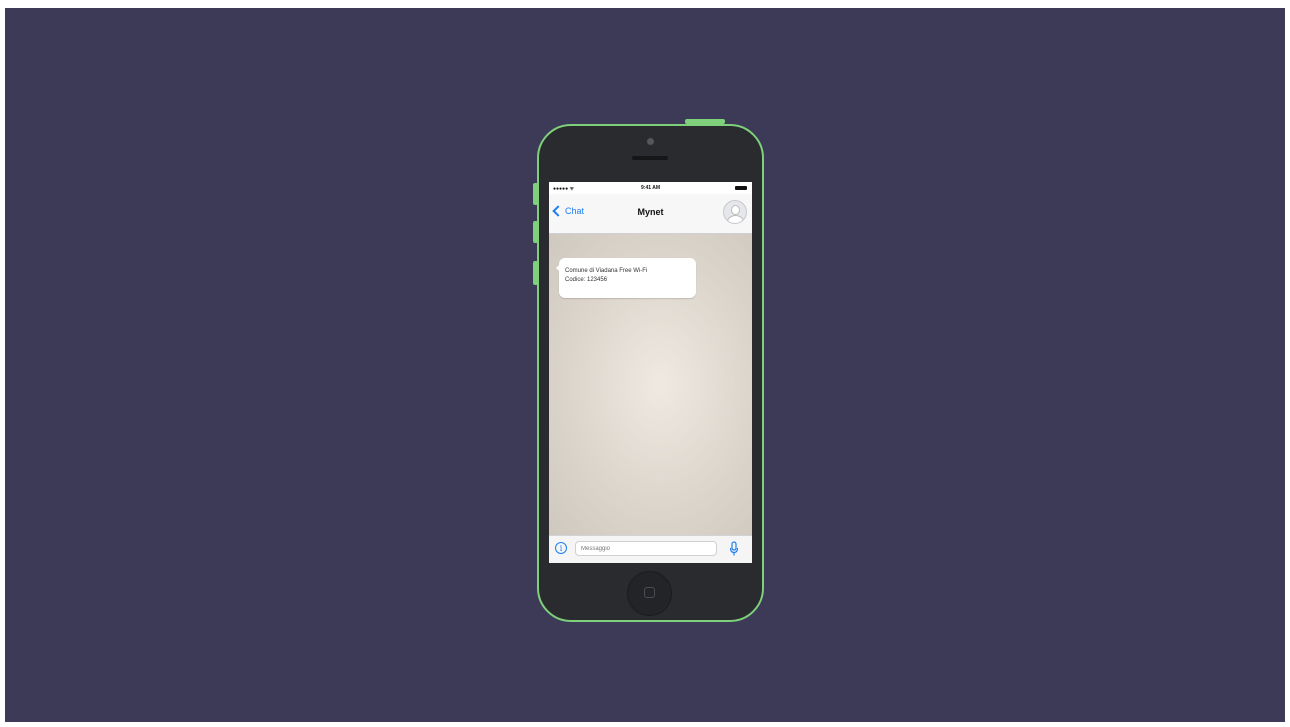 The height and width of the screenshot is (727, 1290). I want to click on message-line: Comune di Viadana Free Wi-Fi, so click(606, 271).